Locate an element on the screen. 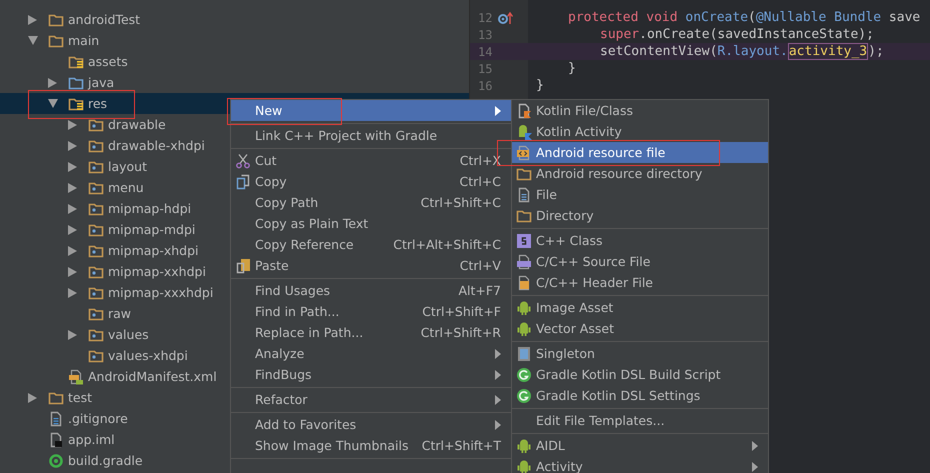  tree-item: assets is located at coordinates (108, 61).